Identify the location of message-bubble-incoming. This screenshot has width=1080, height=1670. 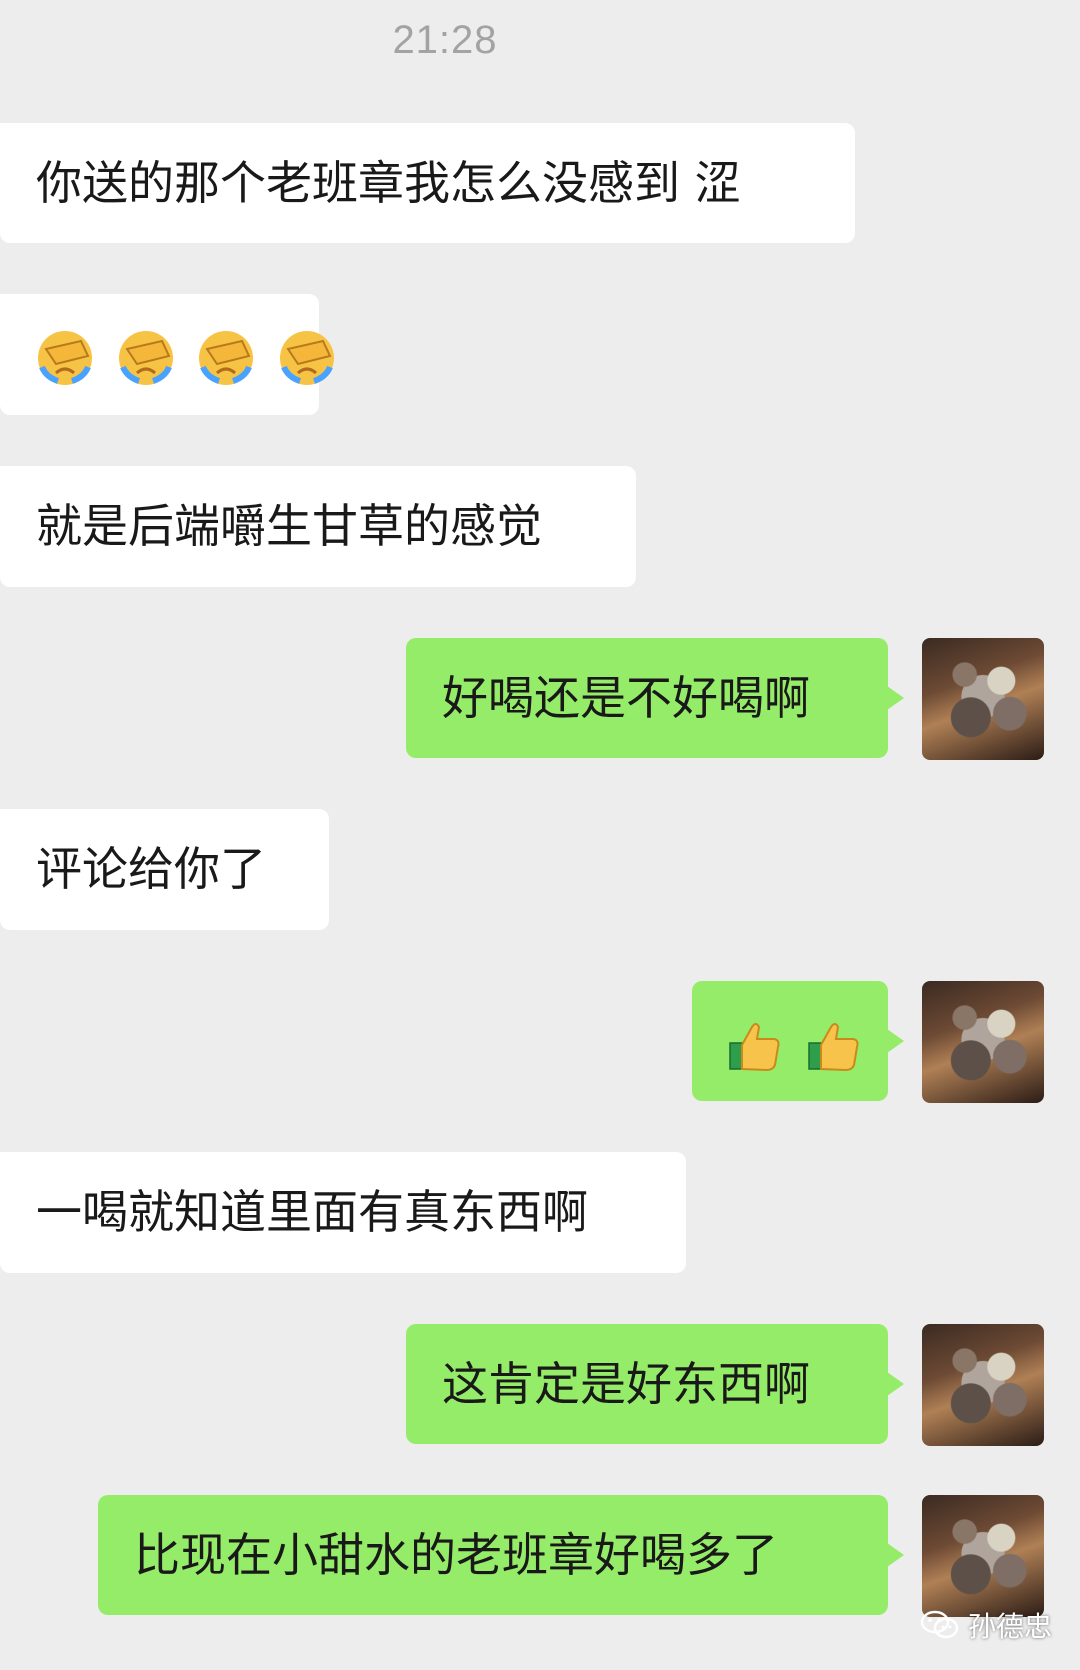
(167, 354).